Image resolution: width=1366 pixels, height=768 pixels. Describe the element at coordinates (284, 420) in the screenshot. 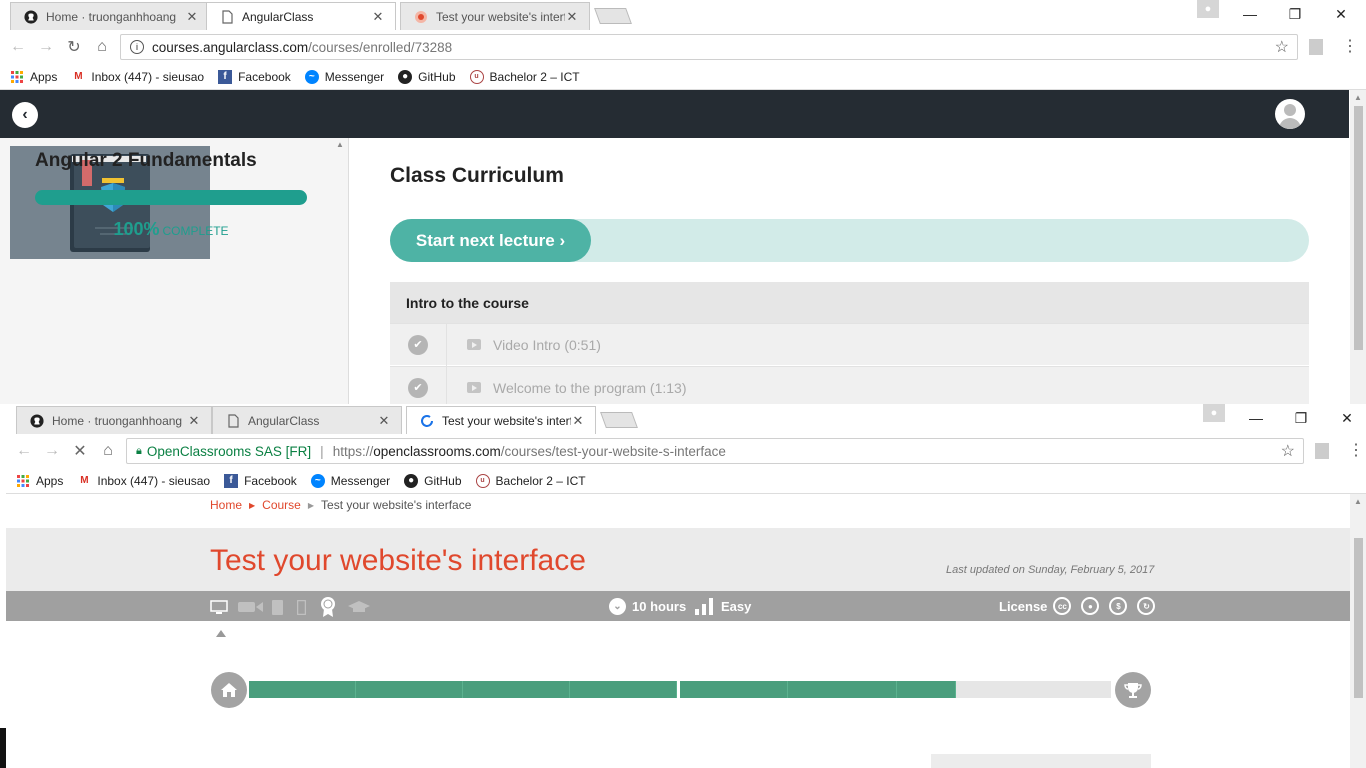

I see `tab-title: AngularClass` at that location.